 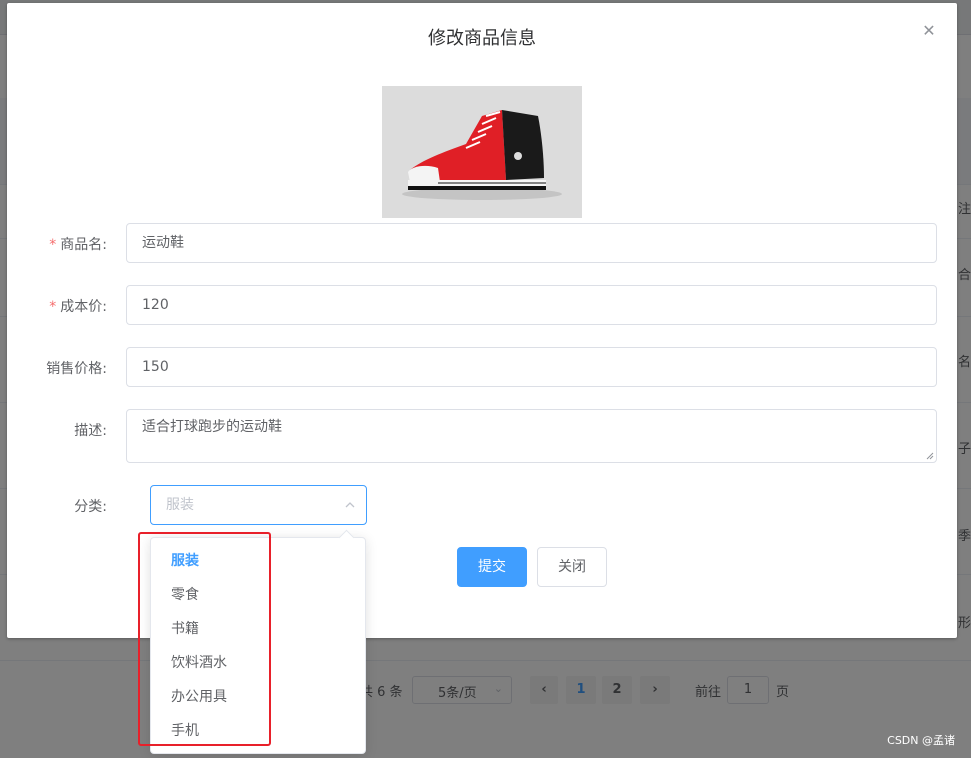 What do you see at coordinates (258, 663) in the screenshot?
I see `dropdown-option-beverages: 饮料酒水` at bounding box center [258, 663].